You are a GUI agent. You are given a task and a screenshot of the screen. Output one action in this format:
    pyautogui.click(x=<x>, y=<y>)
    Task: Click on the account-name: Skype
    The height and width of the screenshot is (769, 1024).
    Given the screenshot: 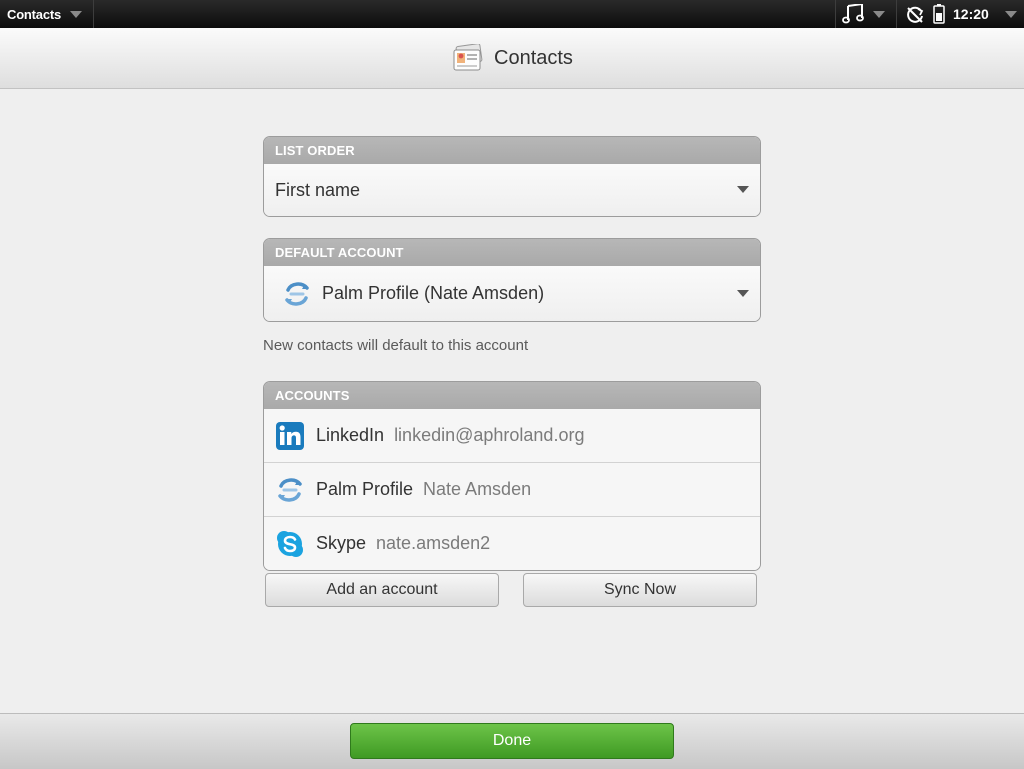 What is the action you would take?
    pyautogui.click(x=341, y=543)
    